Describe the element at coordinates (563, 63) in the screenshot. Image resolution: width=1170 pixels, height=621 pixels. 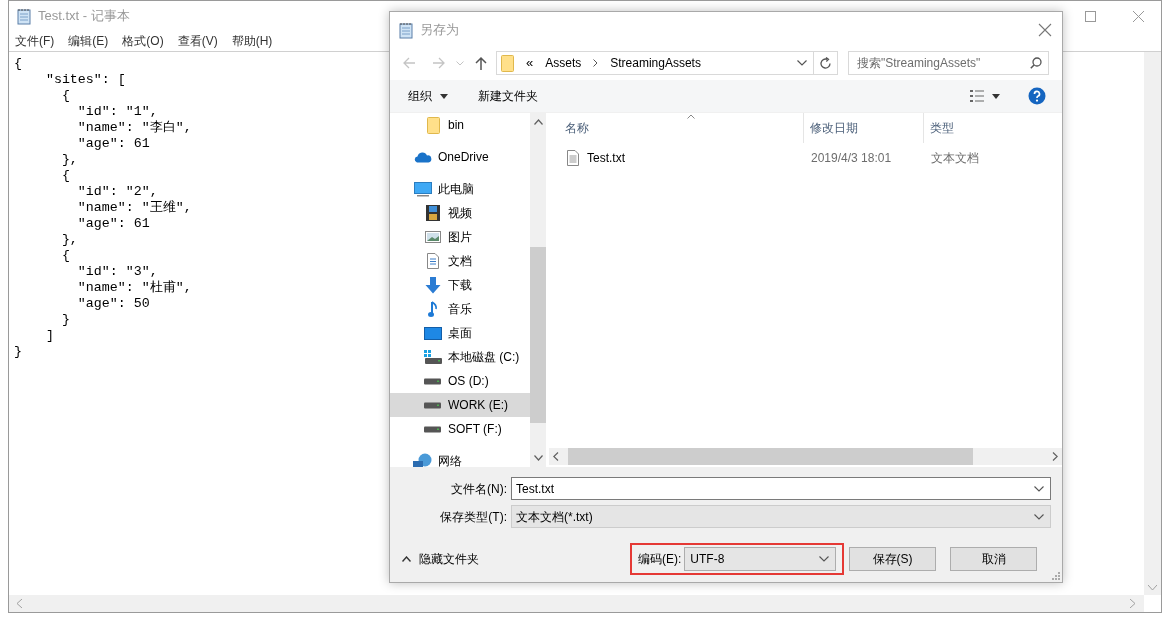
I see `breadcrumb-item: Assets` at that location.